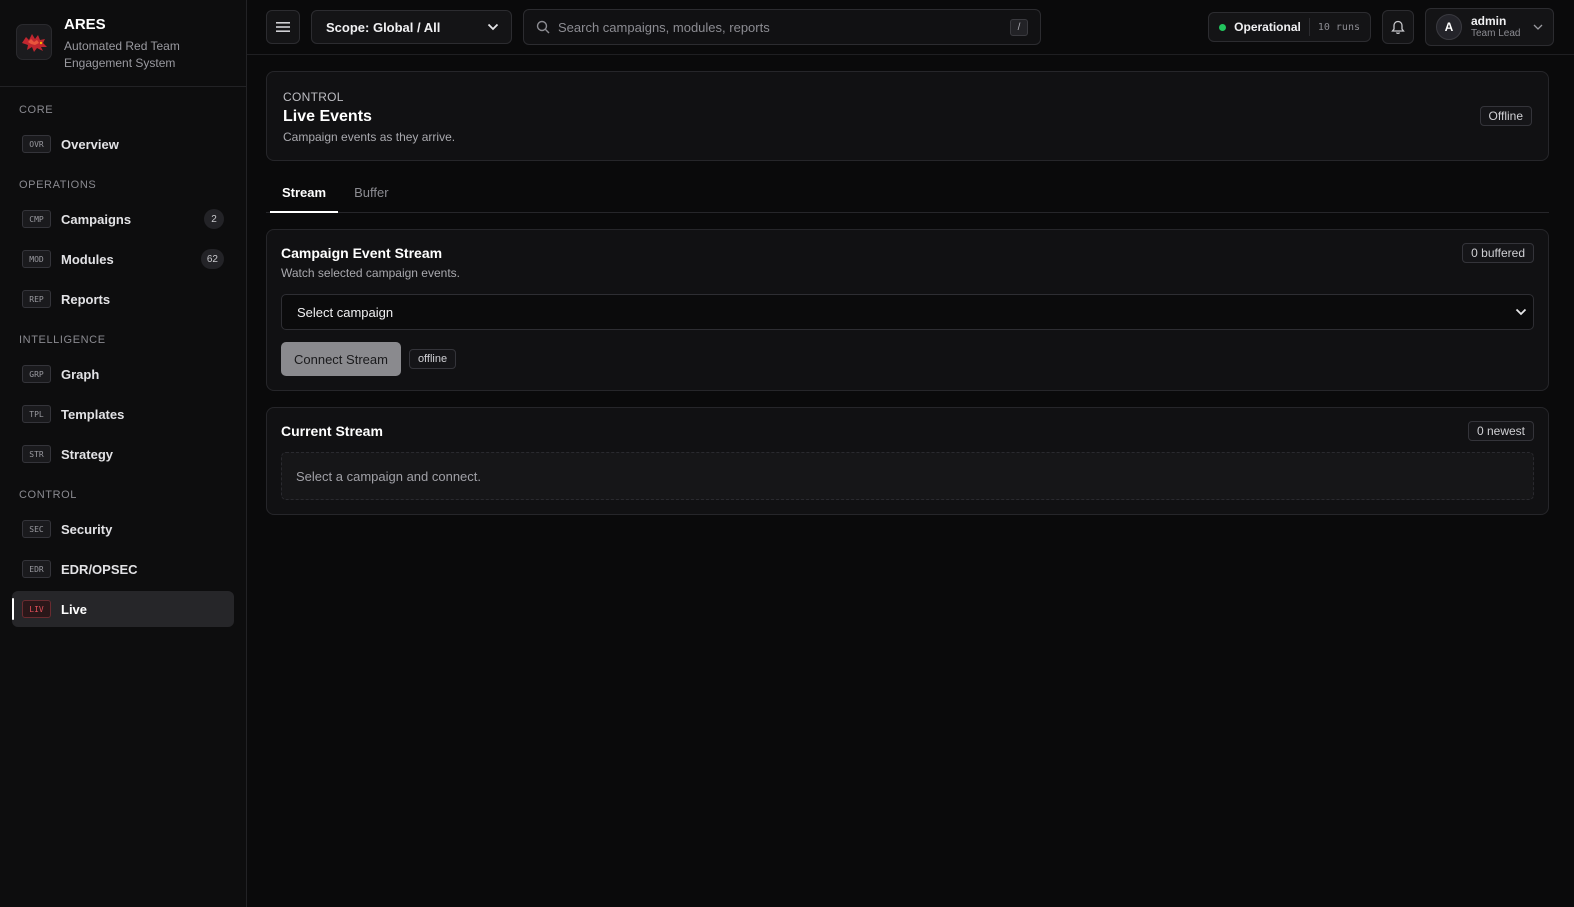  I want to click on status-label: Operational, so click(1267, 27).